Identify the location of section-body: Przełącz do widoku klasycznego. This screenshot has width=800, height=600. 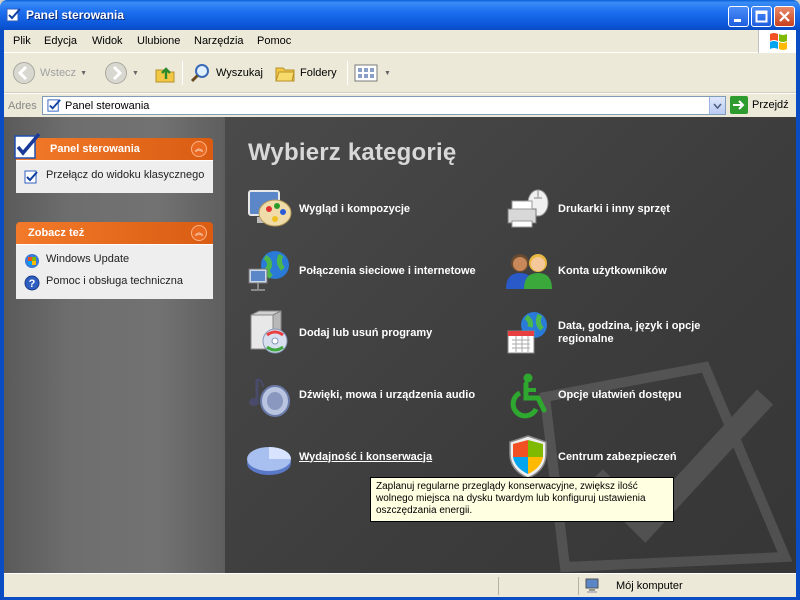
(114, 176).